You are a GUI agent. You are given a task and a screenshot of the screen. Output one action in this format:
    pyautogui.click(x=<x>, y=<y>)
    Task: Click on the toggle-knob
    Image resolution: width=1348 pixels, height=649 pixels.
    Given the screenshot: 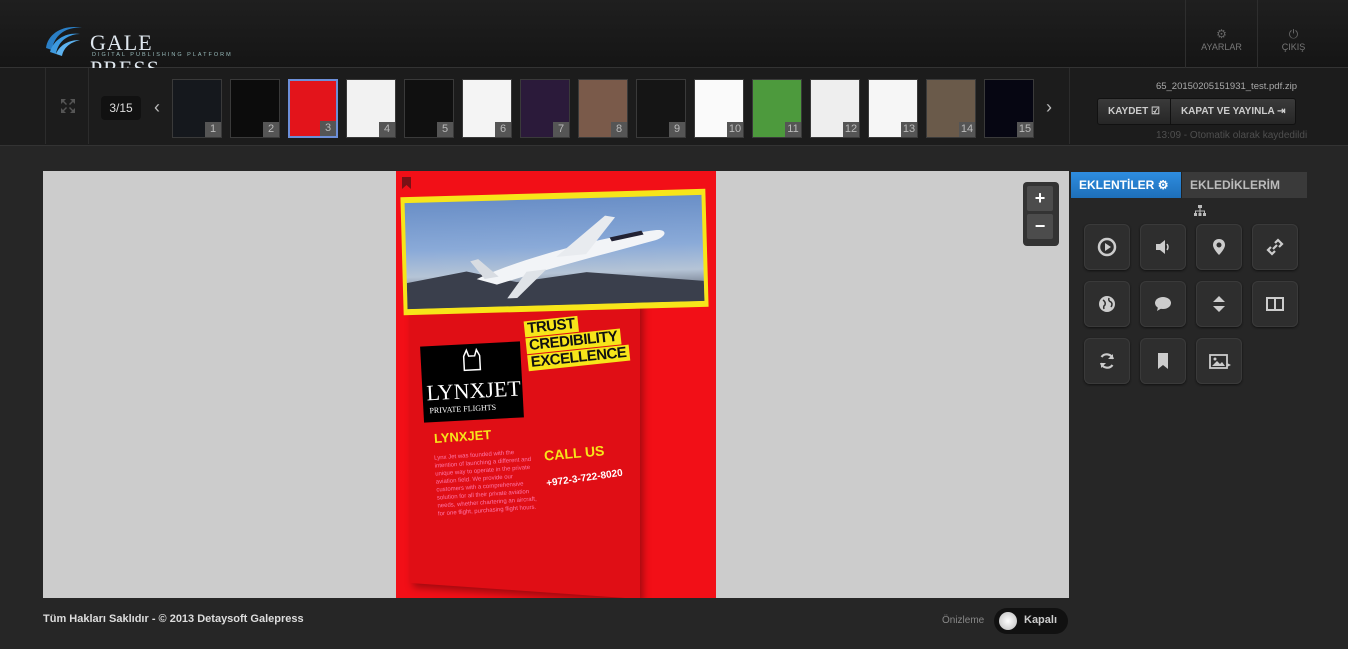 What is the action you would take?
    pyautogui.click(x=1008, y=621)
    